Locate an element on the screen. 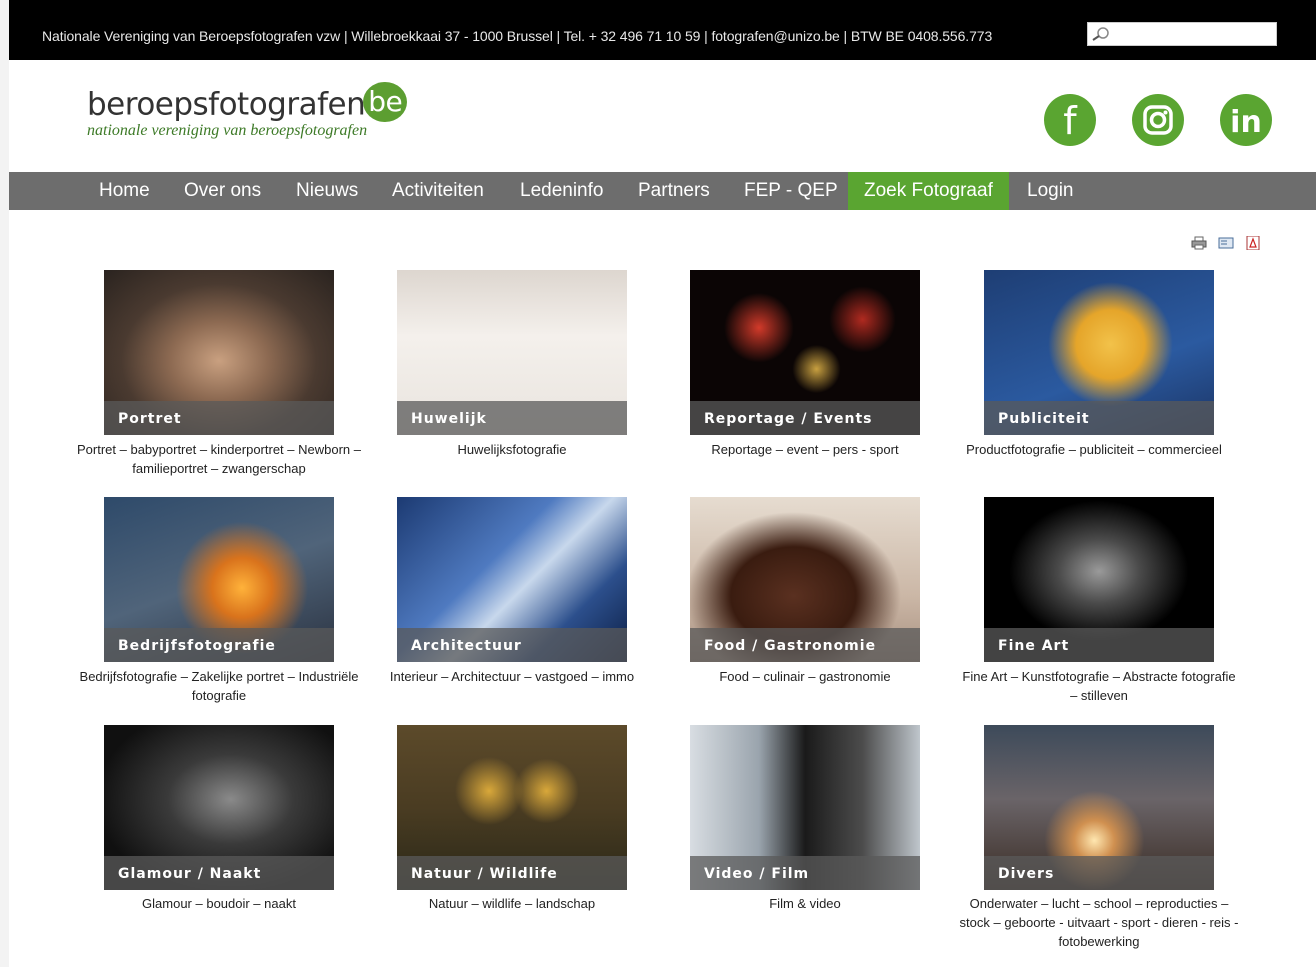 This screenshot has width=1316, height=967. nav-partners: Partners is located at coordinates (674, 191).